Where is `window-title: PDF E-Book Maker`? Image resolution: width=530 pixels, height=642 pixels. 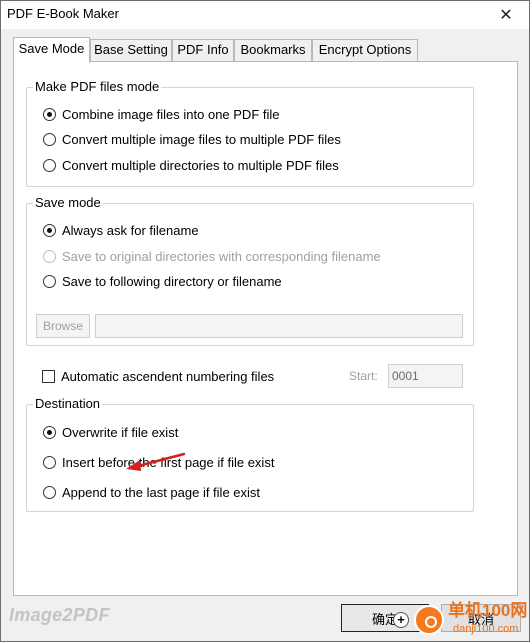
window-title: PDF E-Book Maker is located at coordinates (63, 13).